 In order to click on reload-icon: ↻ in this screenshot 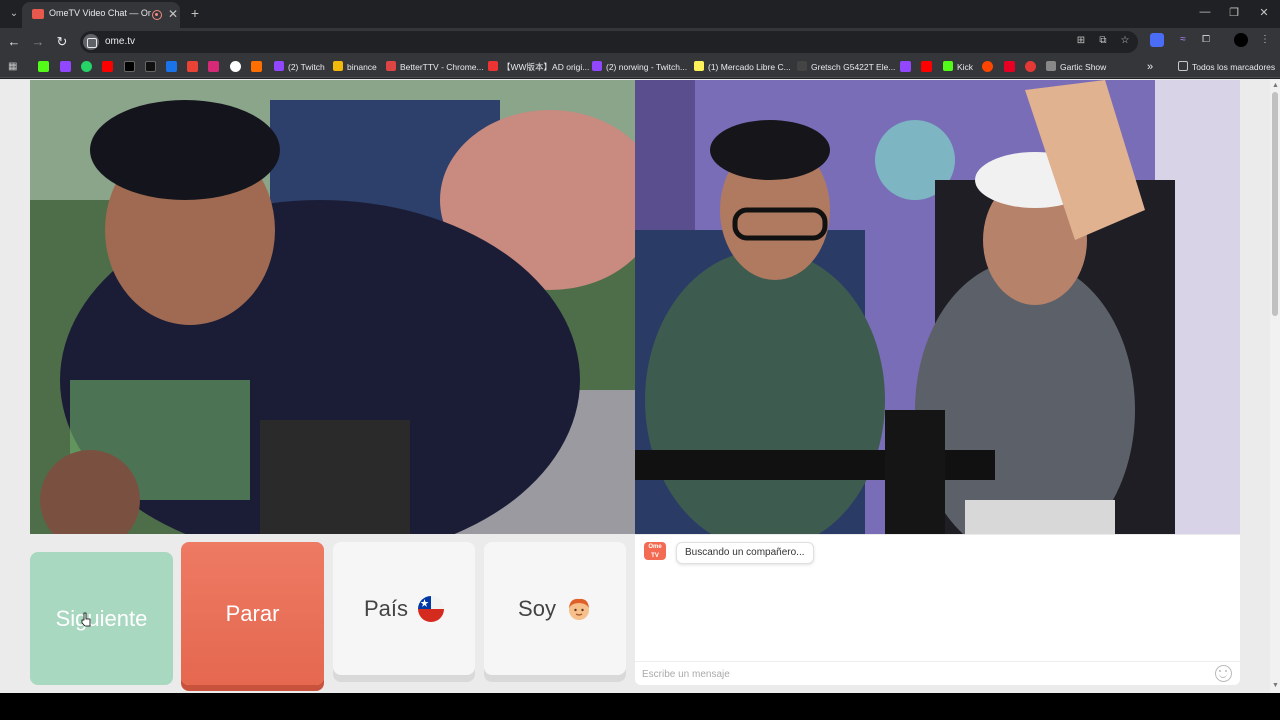, I will do `click(62, 42)`.